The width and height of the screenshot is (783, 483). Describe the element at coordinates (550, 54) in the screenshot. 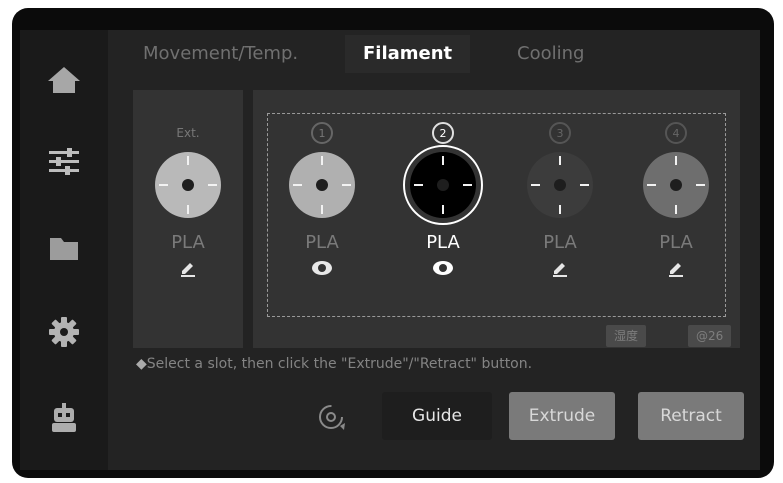

I see `tab-cooling: Cooling` at that location.